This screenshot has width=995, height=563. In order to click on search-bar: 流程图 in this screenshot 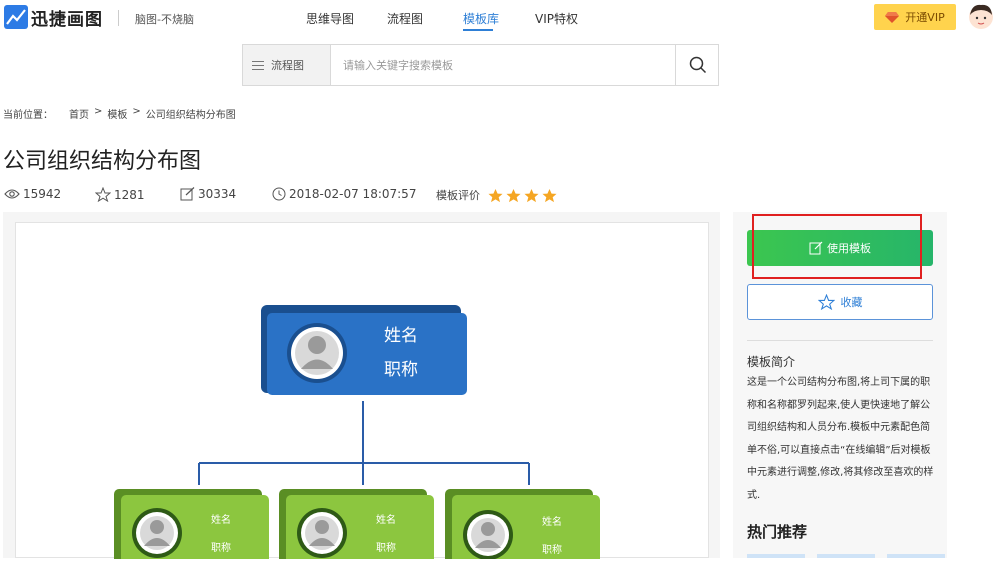, I will do `click(480, 65)`.